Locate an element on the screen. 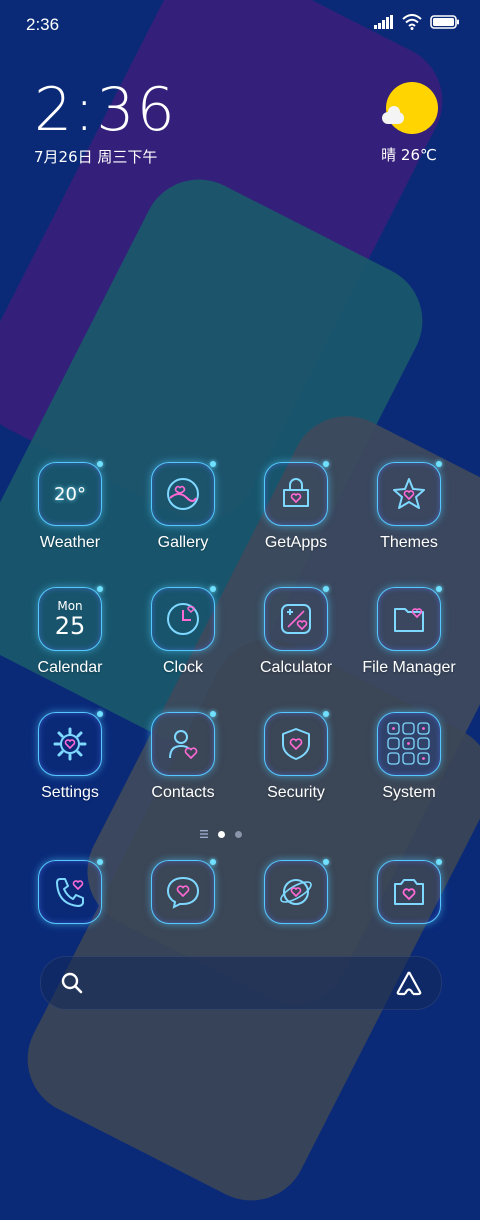  app-clock: Clock is located at coordinates (183, 631).